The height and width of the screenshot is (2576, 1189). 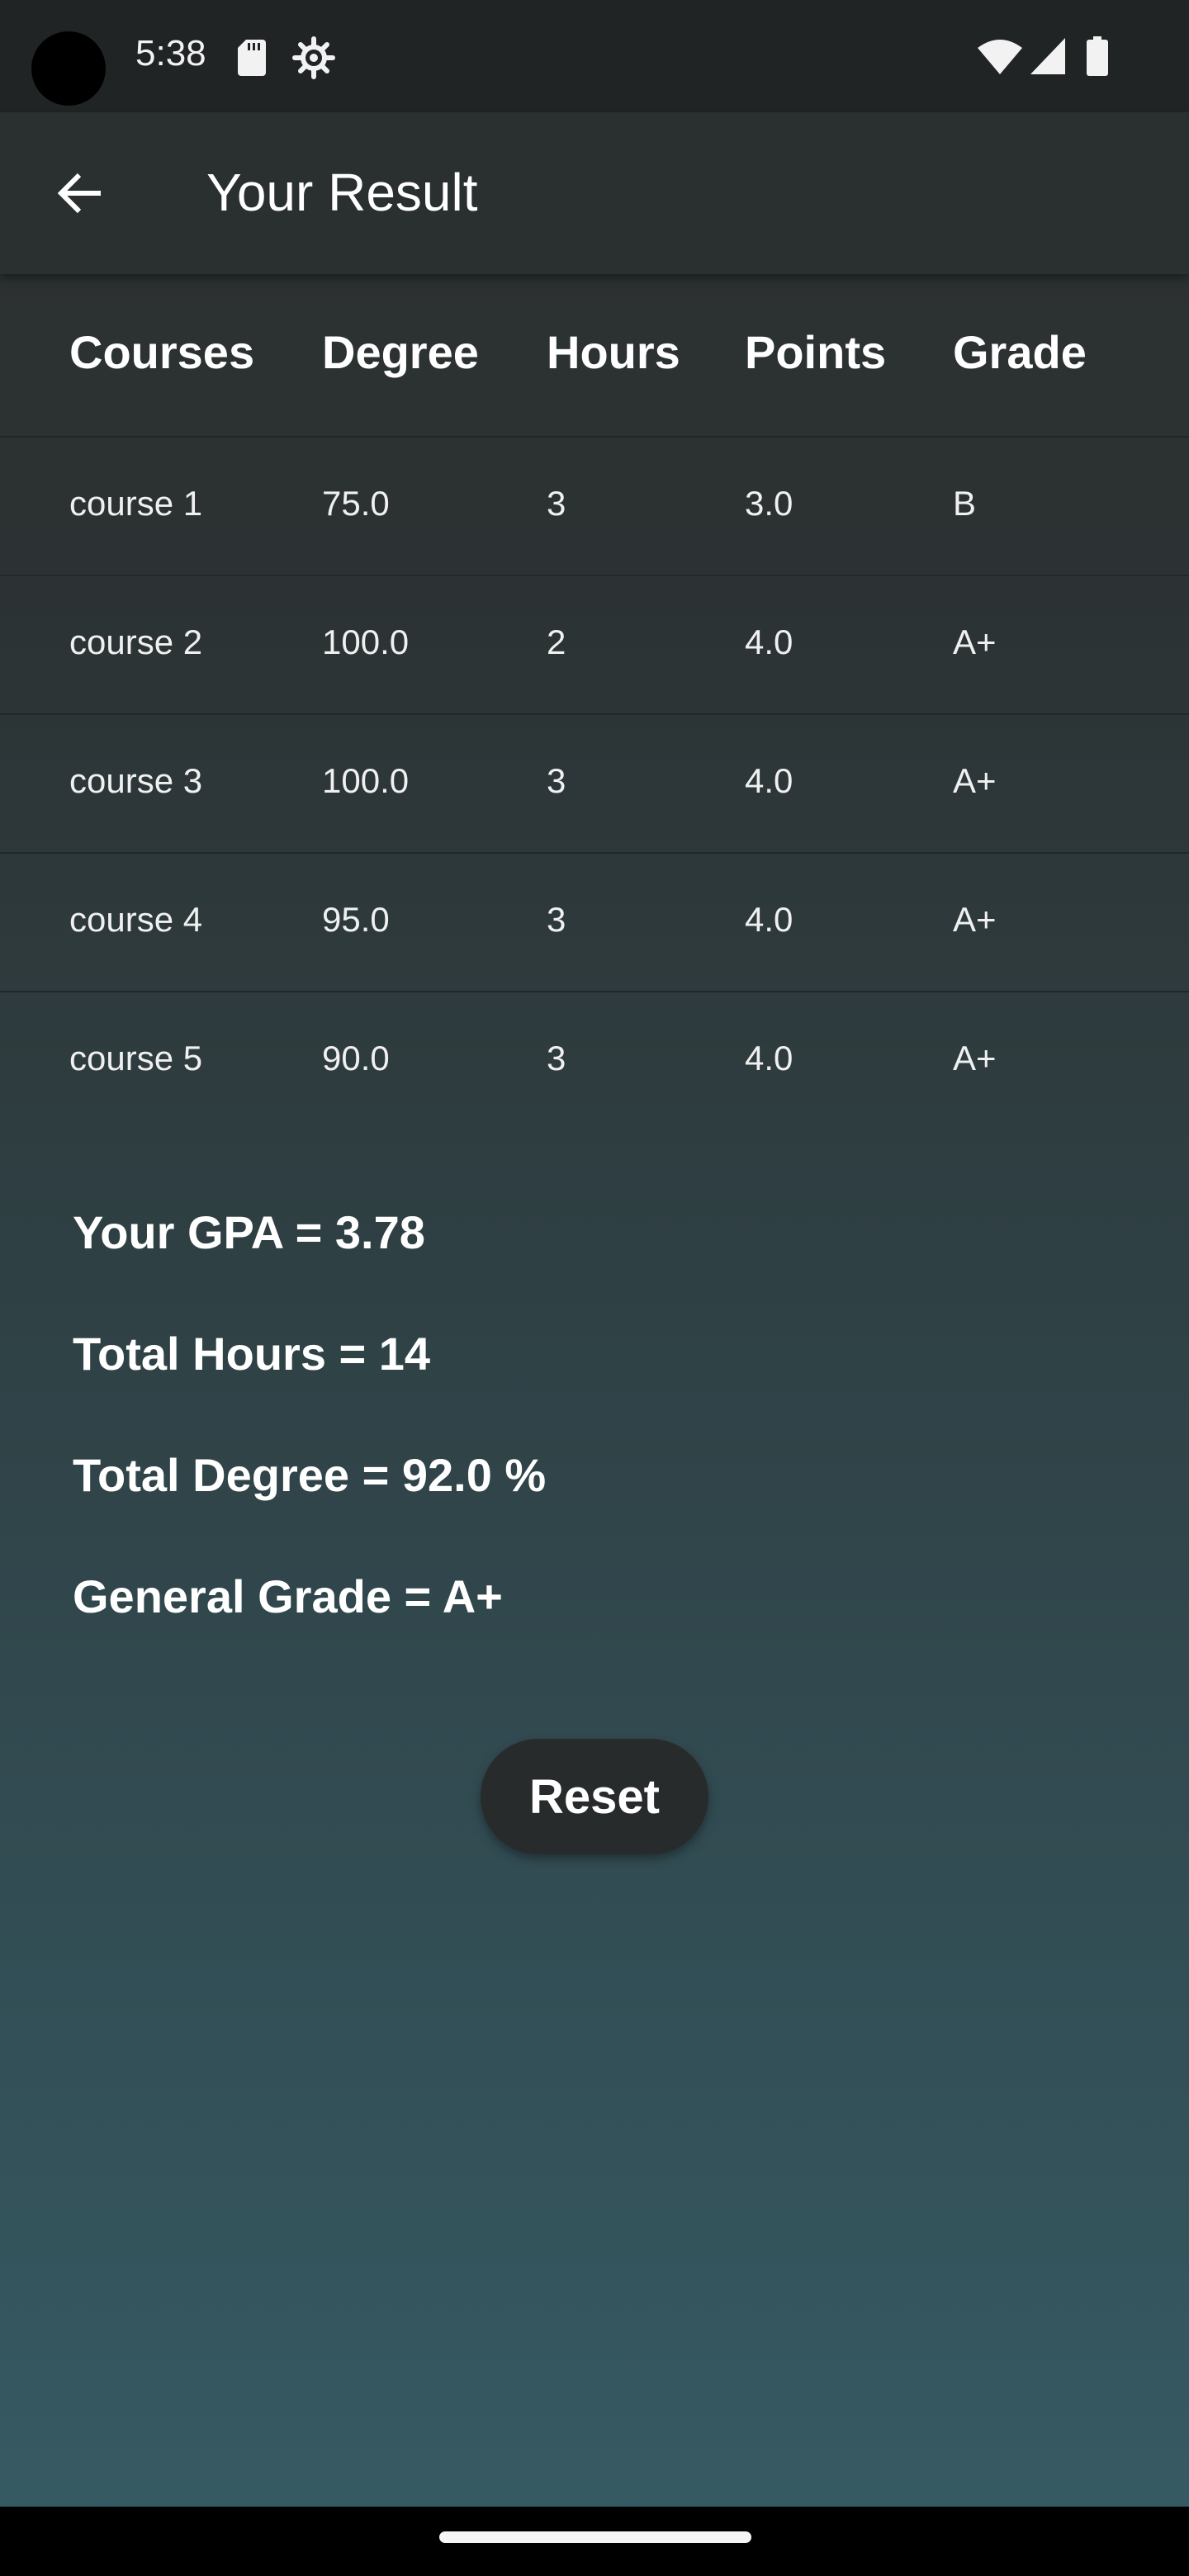 What do you see at coordinates (252, 1354) in the screenshot?
I see `total-hours-result: Total Hours = 14` at bounding box center [252, 1354].